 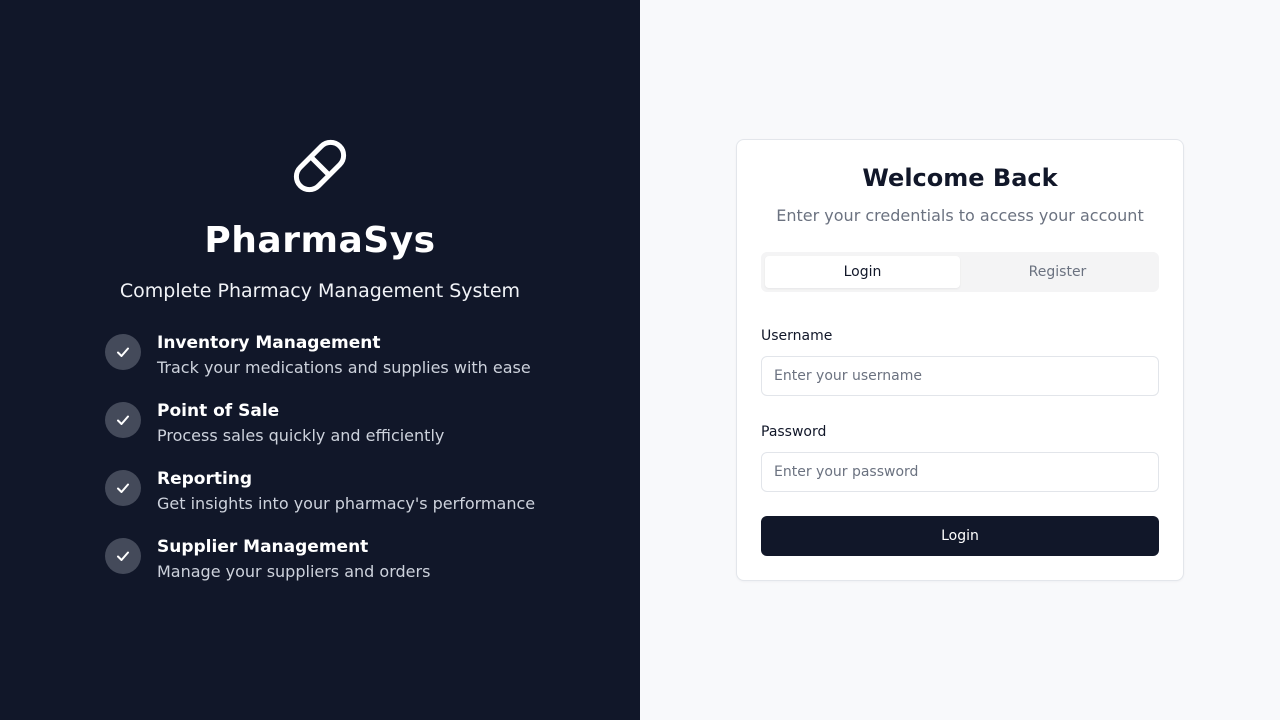 I want to click on feature-title: Supplier Management, so click(x=263, y=547).